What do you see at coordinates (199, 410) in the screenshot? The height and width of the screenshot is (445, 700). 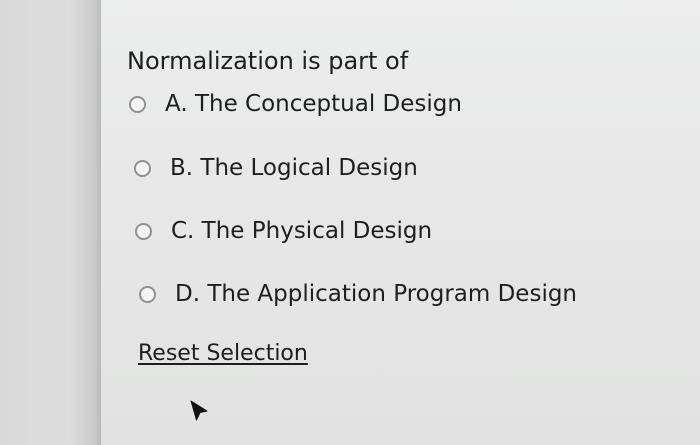 I see `mouse-pointer-icon` at bounding box center [199, 410].